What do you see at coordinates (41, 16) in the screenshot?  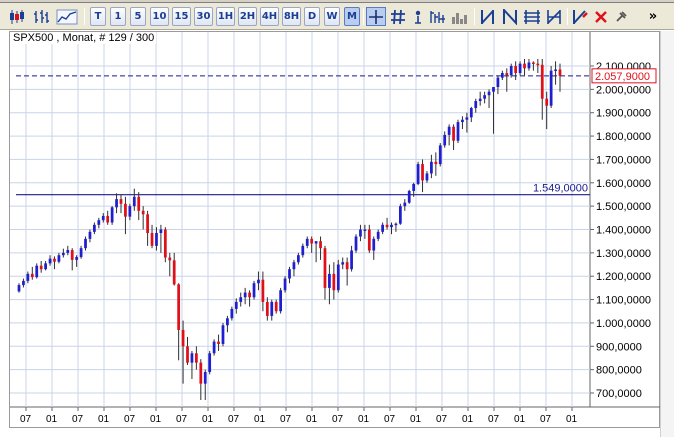 I see `bar-chart-icon` at bounding box center [41, 16].